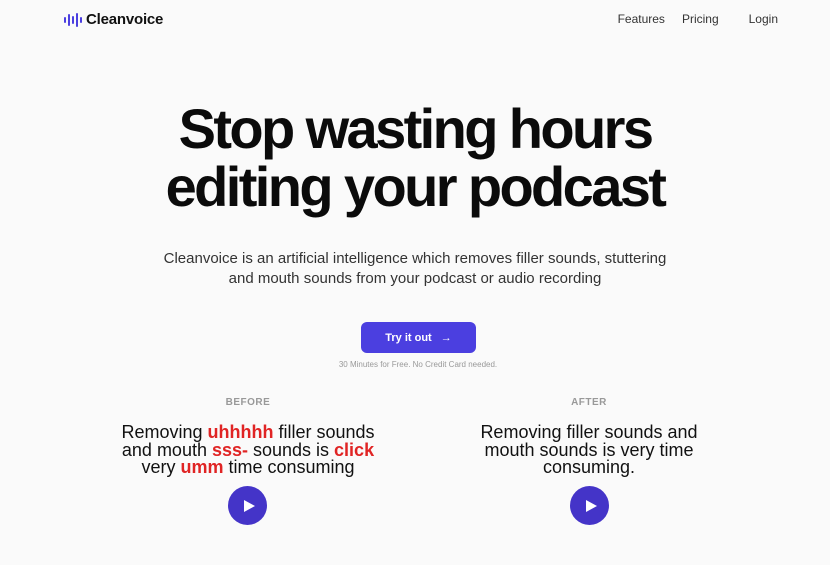 The height and width of the screenshot is (565, 830). Describe the element at coordinates (248, 402) in the screenshot. I see `before-label: BEFORE` at that location.